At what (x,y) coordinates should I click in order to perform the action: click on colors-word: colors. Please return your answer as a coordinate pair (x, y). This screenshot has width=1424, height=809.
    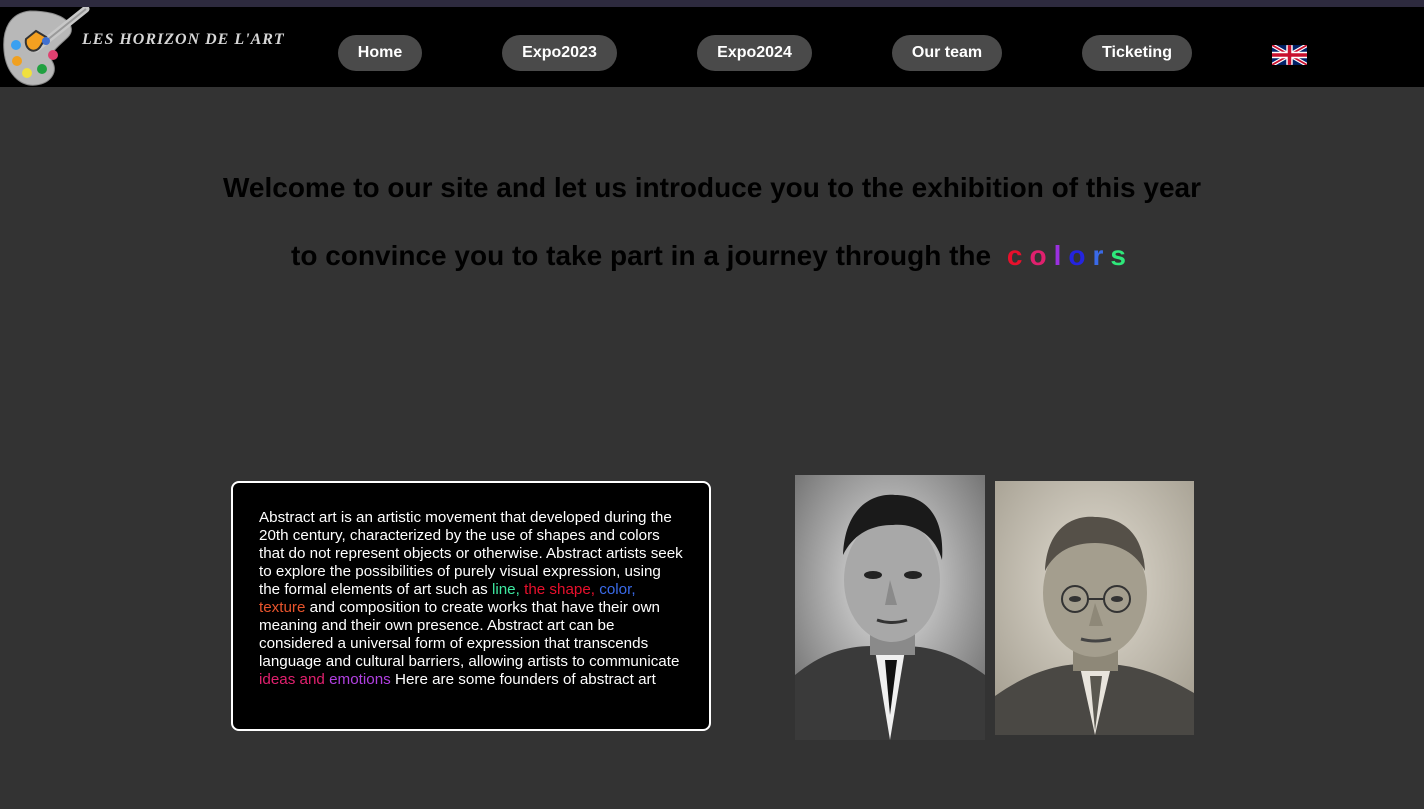
    Looking at the image, I should click on (1070, 255).